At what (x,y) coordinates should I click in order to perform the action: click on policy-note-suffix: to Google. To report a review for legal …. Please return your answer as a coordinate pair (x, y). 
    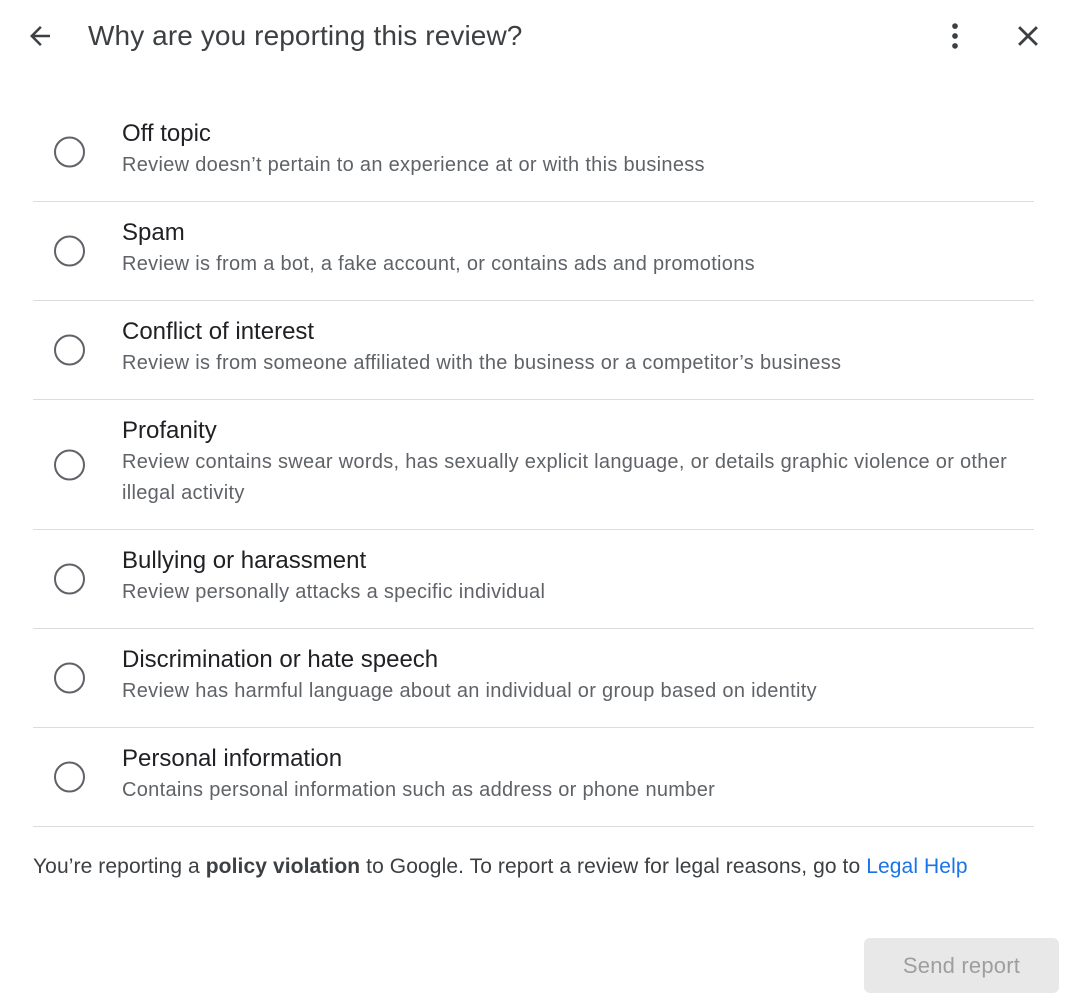
    Looking at the image, I should click on (613, 866).